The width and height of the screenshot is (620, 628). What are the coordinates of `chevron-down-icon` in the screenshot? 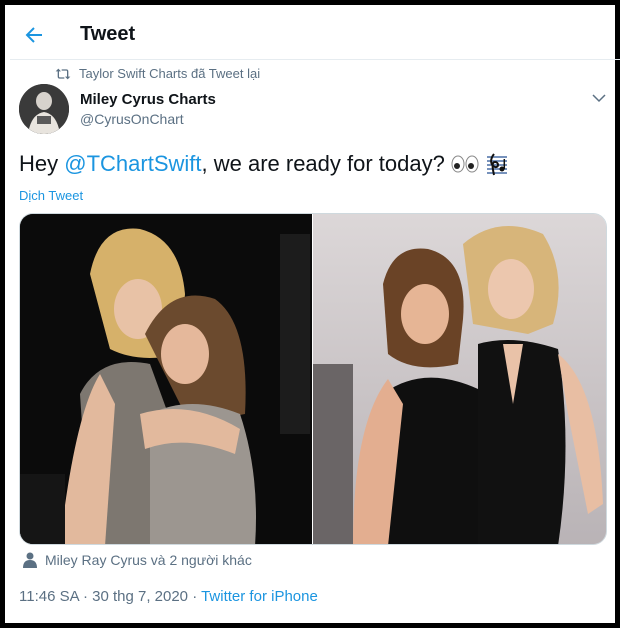 It's located at (599, 98).